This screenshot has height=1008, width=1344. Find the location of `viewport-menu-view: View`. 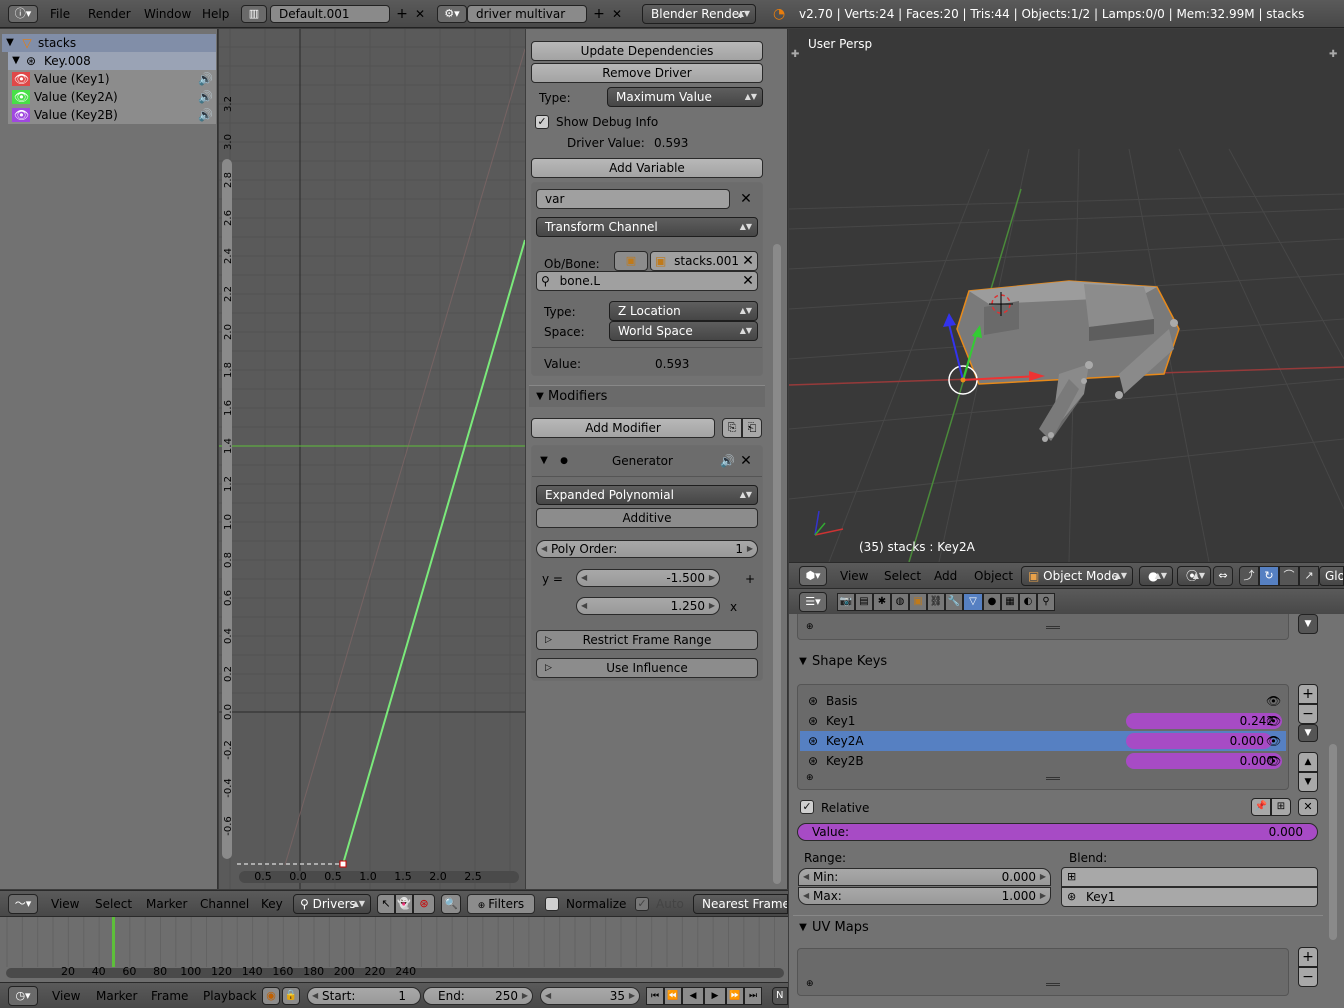

viewport-menu-view: View is located at coordinates (854, 576).